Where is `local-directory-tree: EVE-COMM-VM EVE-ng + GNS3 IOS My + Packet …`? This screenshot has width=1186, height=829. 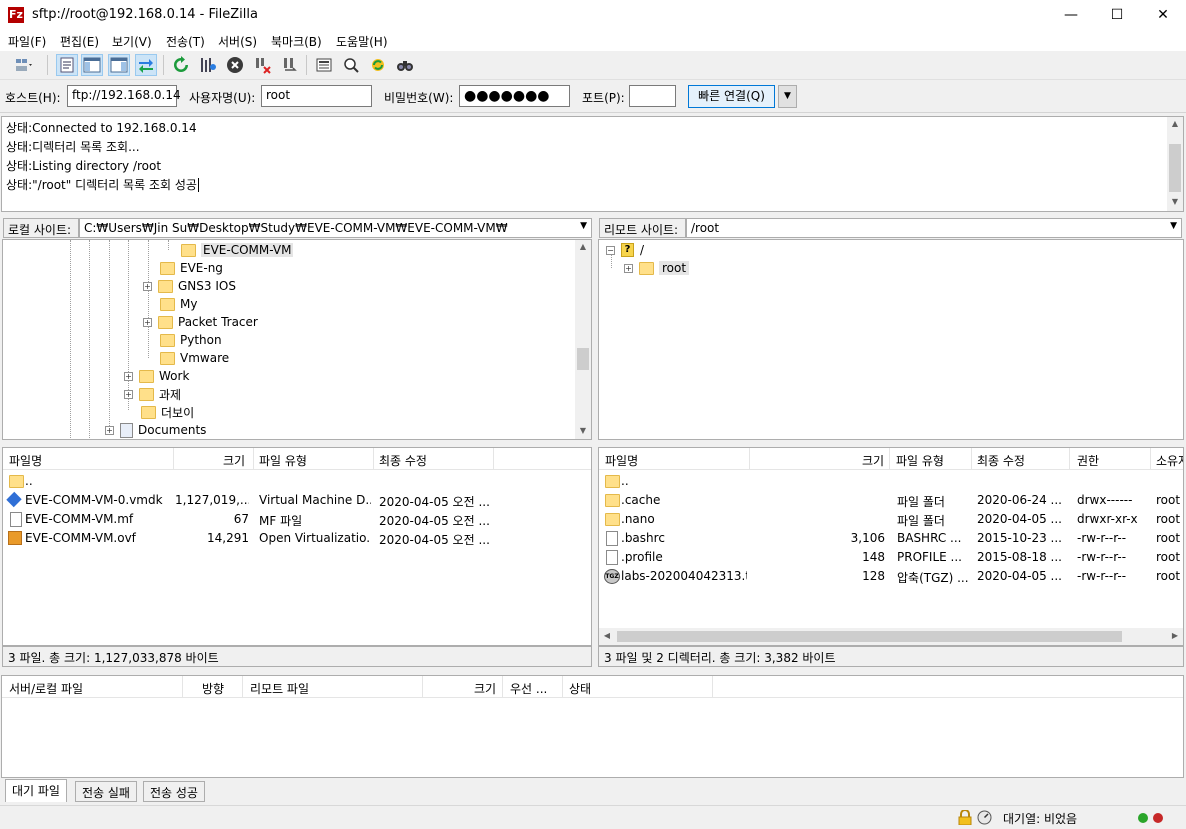 local-directory-tree: EVE-COMM-VM EVE-ng + GNS3 IOS My + Packet … is located at coordinates (297, 339).